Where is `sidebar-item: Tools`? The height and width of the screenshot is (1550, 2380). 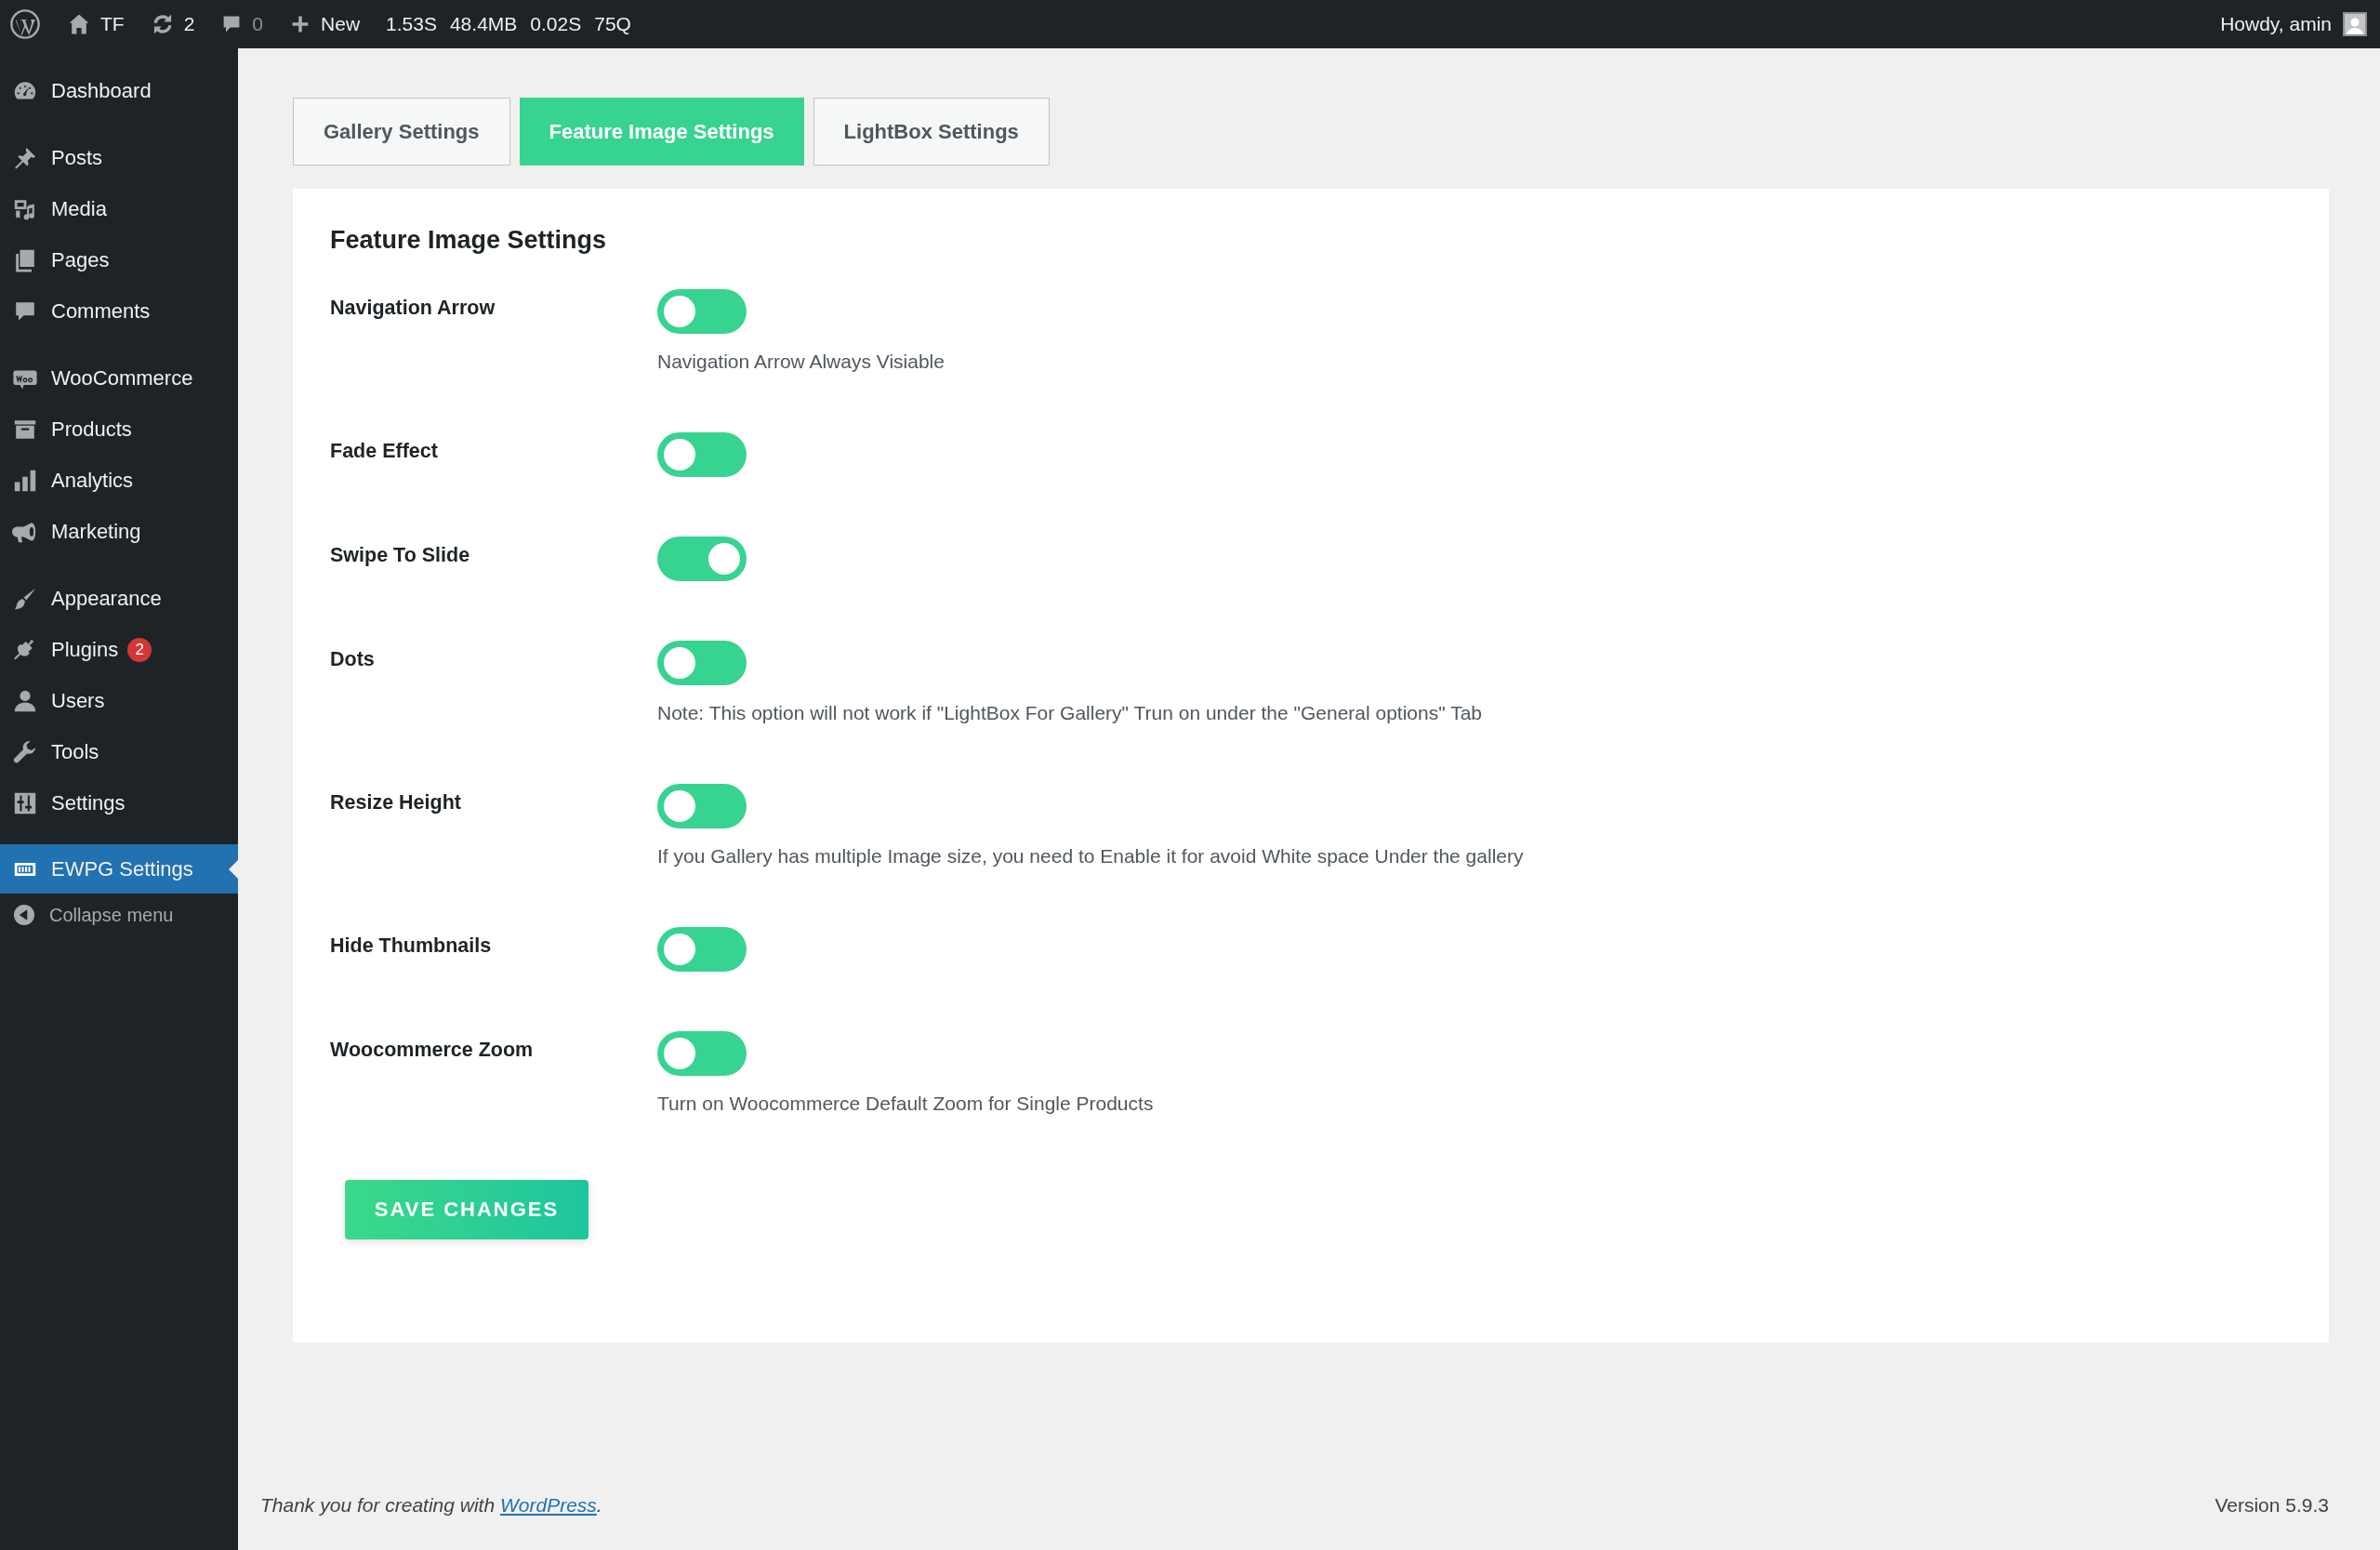
sidebar-item: Tools is located at coordinates (119, 751).